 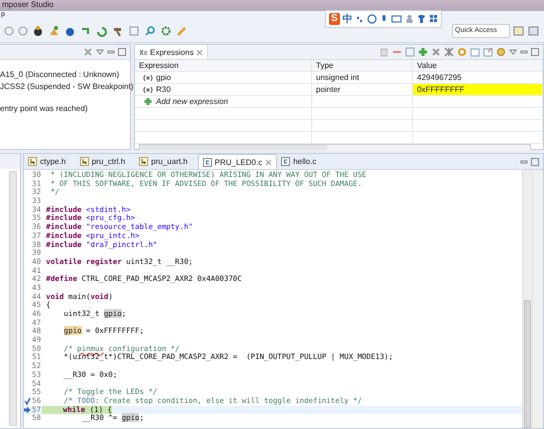 What do you see at coordinates (478, 77) in the screenshot?
I see `value-cell: 4294967295` at bounding box center [478, 77].